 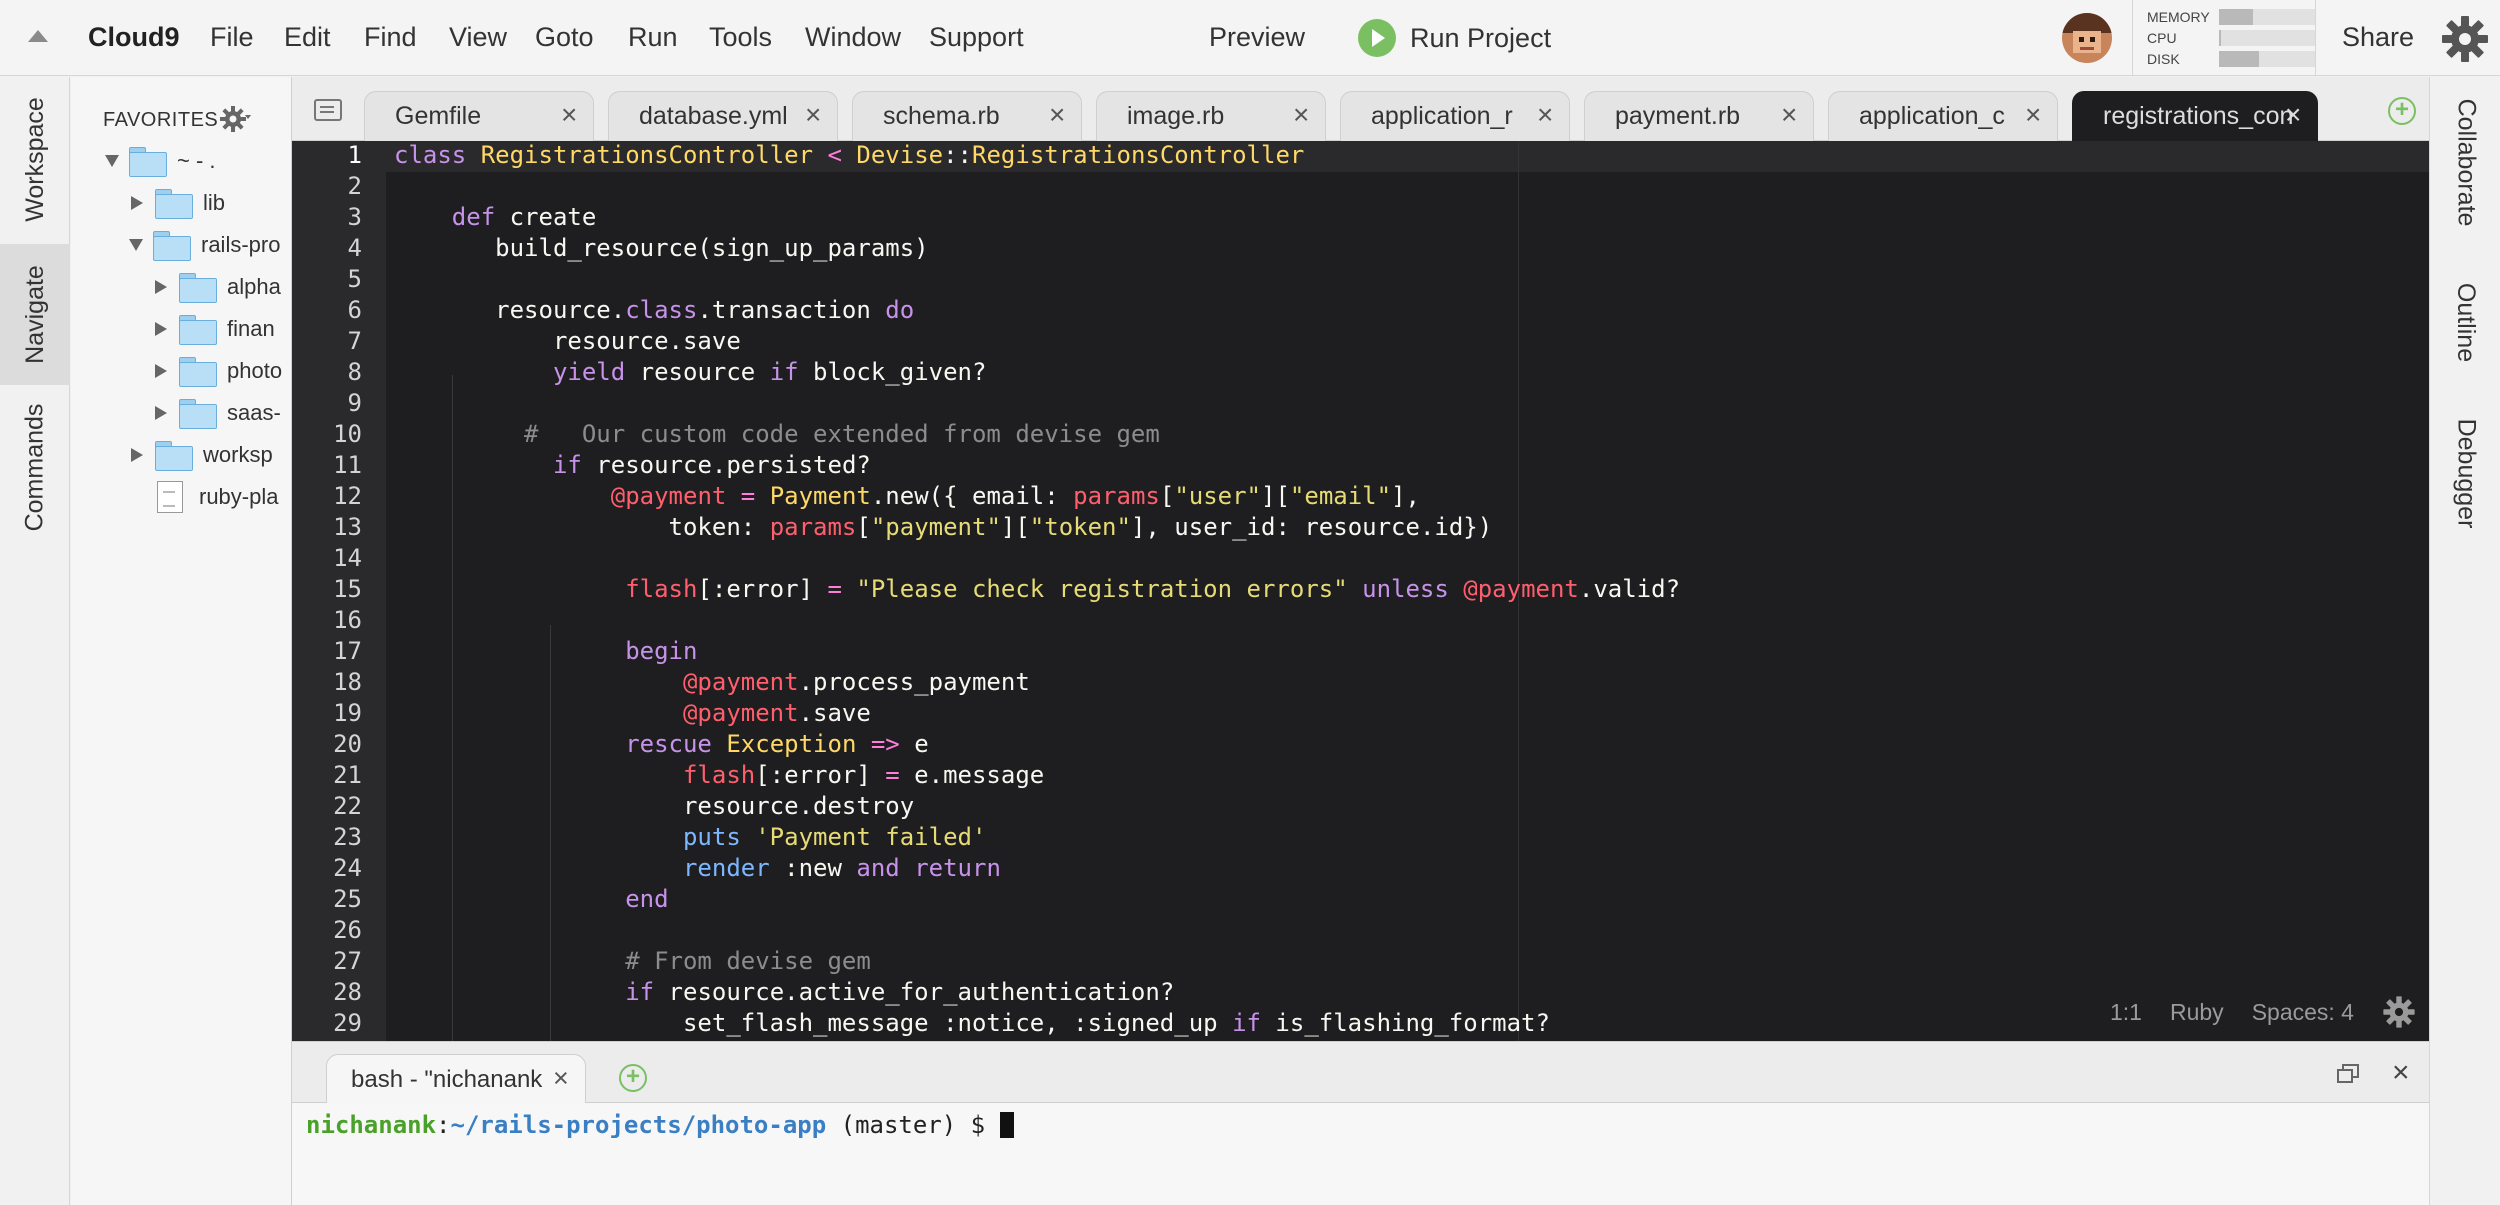 I want to click on tab-application-r: application_r ×, so click(x=1455, y=116).